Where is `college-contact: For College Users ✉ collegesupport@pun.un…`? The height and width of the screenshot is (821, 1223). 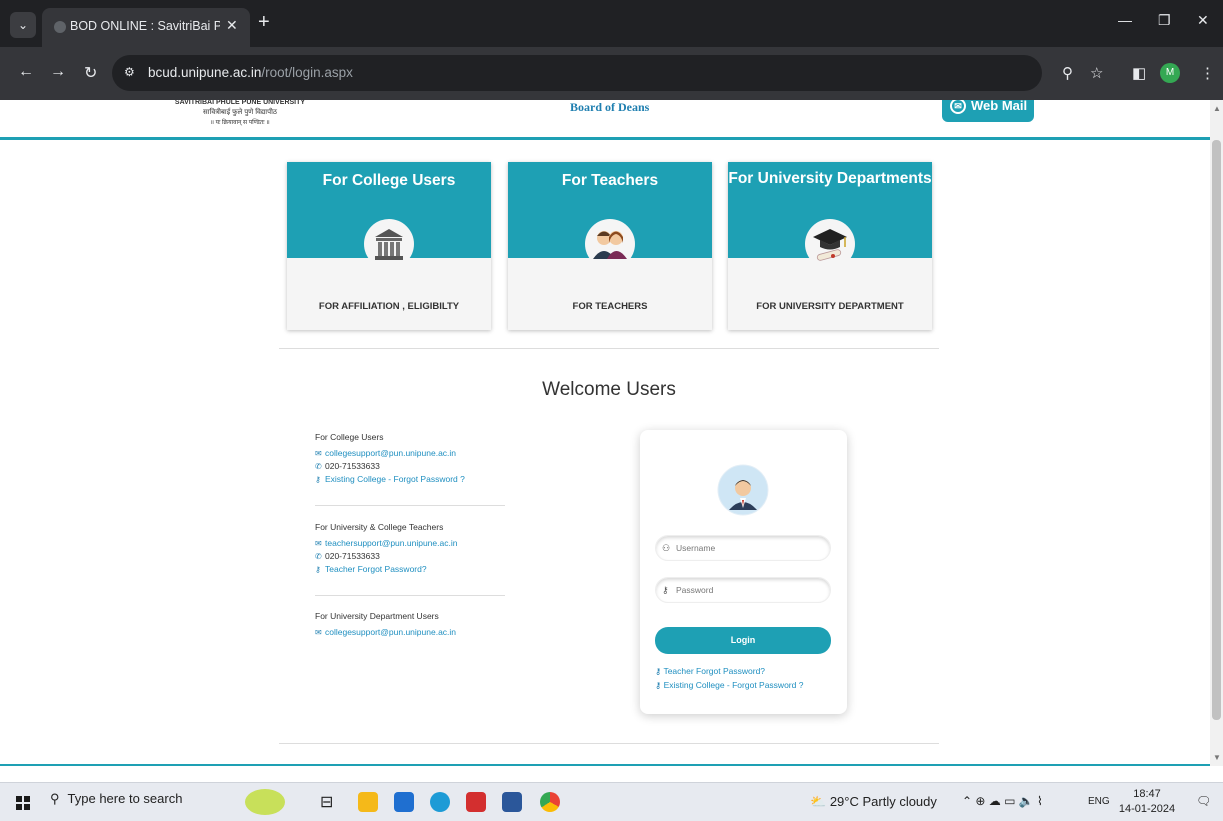 college-contact: For College Users ✉ collegesupport@pun.un… is located at coordinates (390, 458).